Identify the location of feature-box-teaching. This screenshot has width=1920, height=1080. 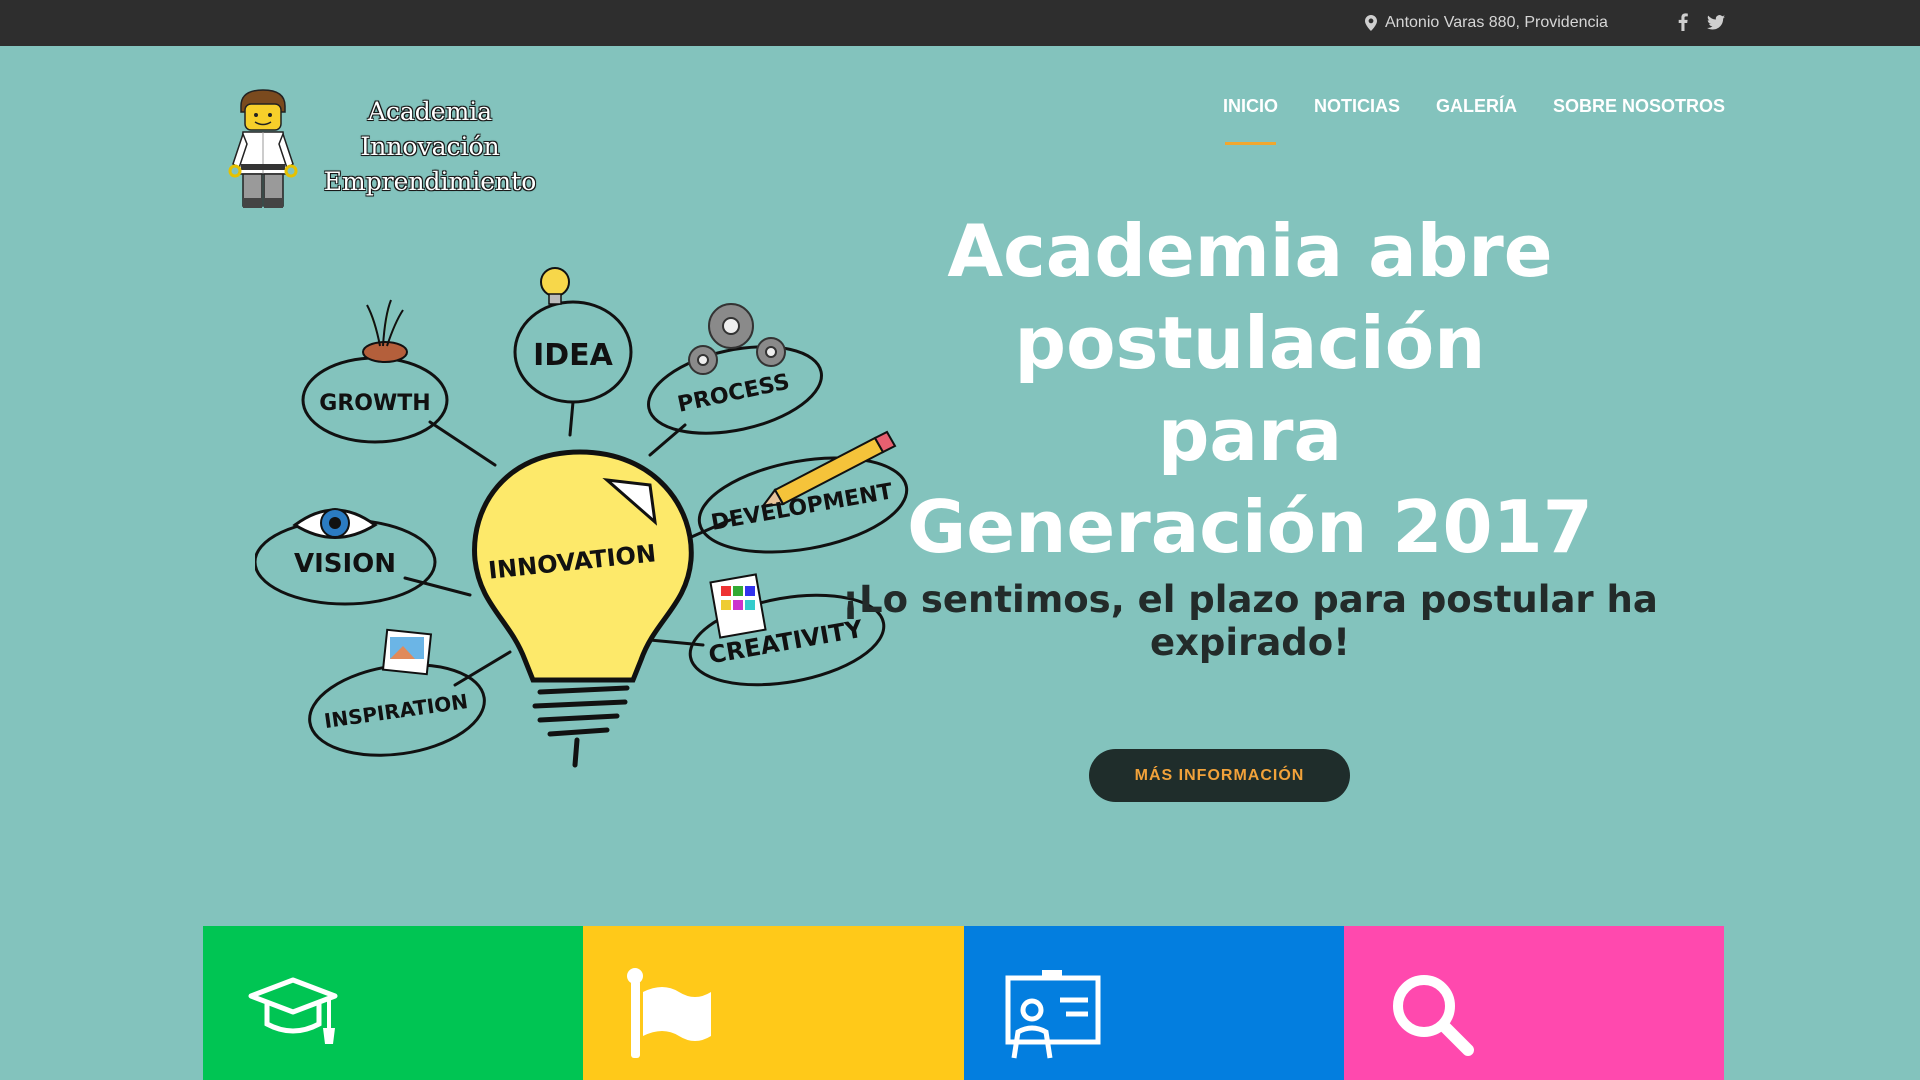
(1153, 1003).